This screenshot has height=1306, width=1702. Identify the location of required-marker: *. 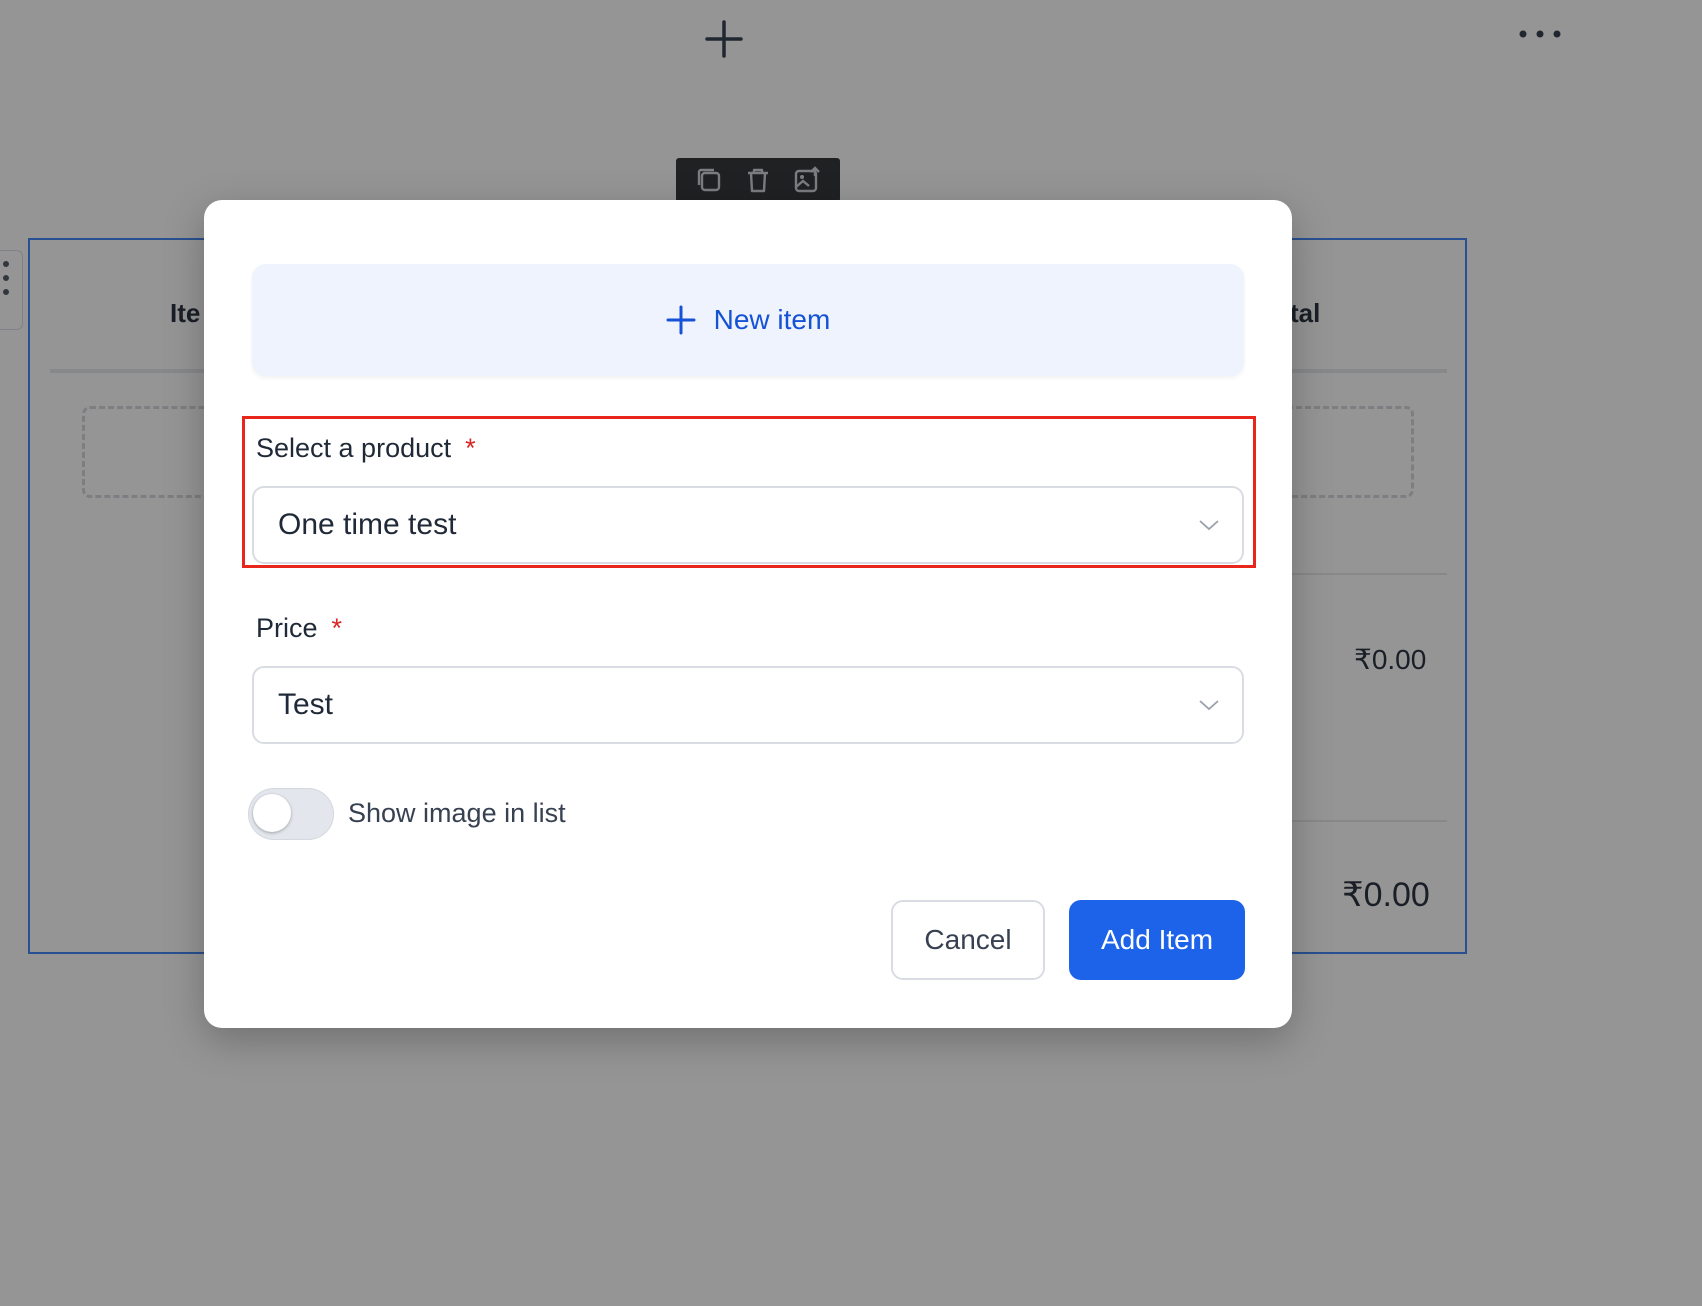
(337, 628).